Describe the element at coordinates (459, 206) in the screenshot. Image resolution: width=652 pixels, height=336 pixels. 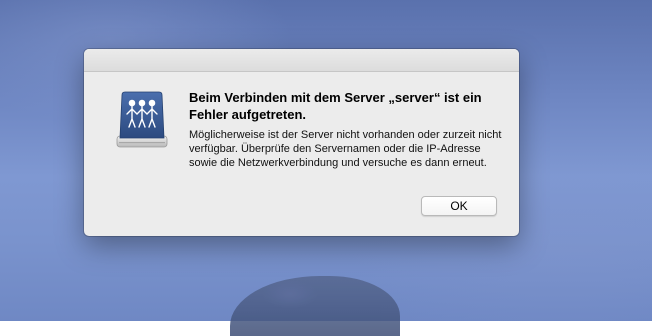
I see `ok-button: OK` at that location.